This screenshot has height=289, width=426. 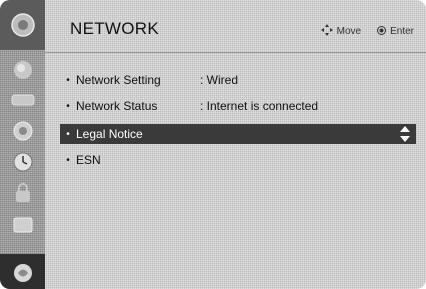 What do you see at coordinates (235, 52) in the screenshot?
I see `header-divider` at bounding box center [235, 52].